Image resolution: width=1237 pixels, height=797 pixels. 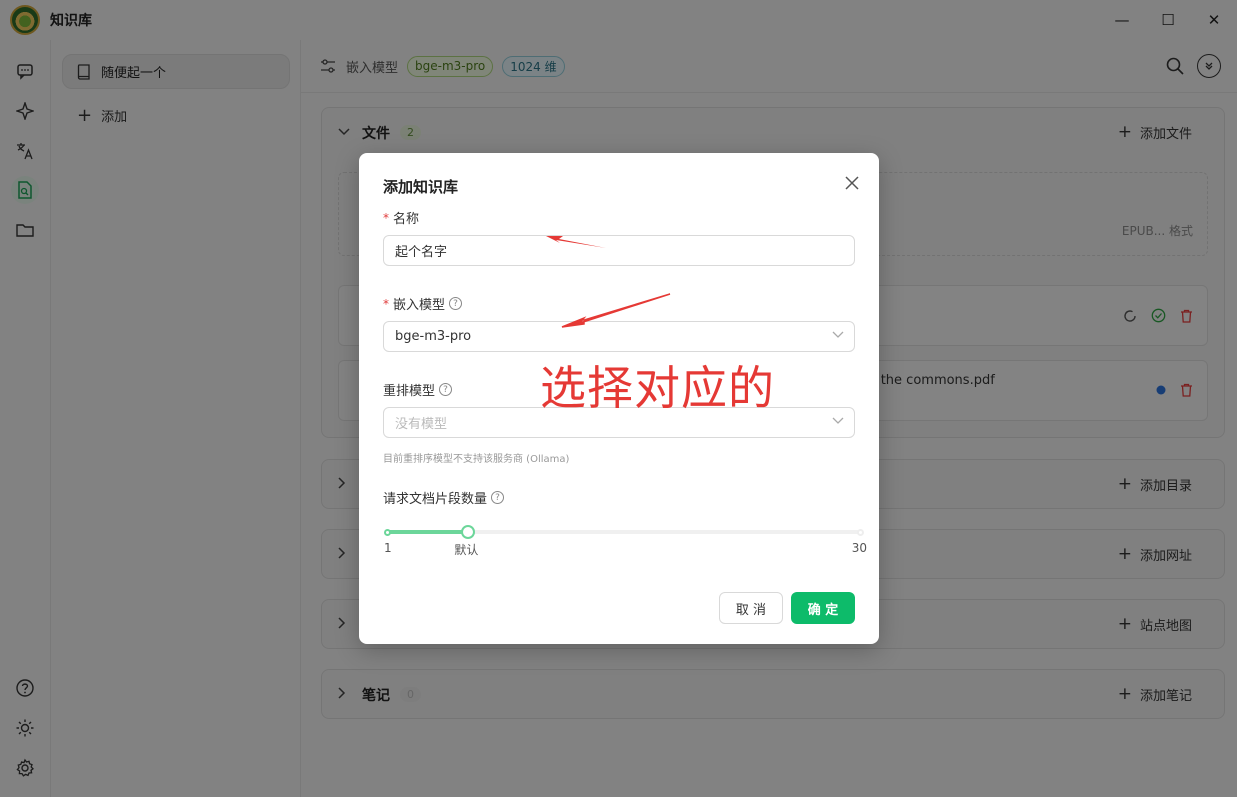 What do you see at coordinates (576, 242) in the screenshot?
I see `annotation-arrow-name` at bounding box center [576, 242].